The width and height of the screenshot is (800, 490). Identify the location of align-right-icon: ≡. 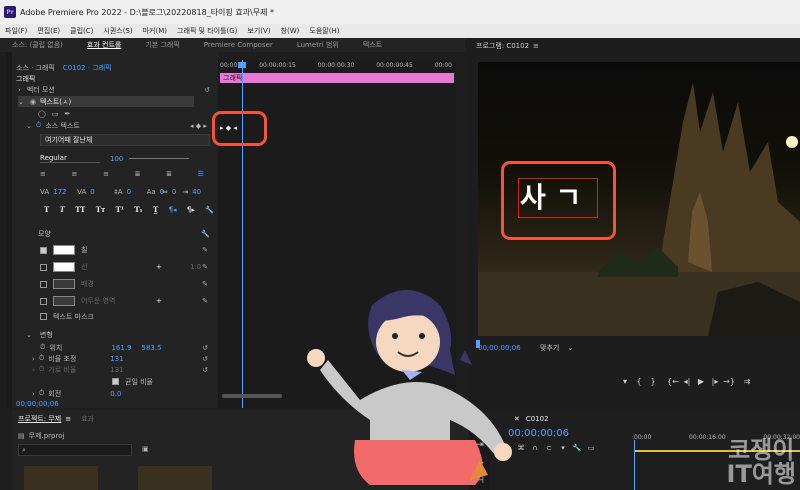
(106, 174).